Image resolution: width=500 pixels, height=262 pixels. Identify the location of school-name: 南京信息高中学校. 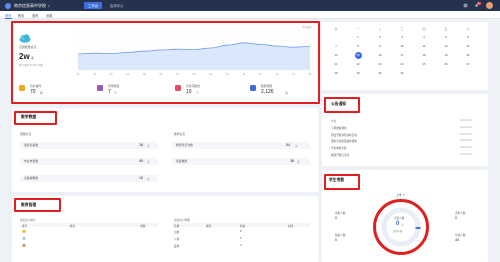
(30, 6).